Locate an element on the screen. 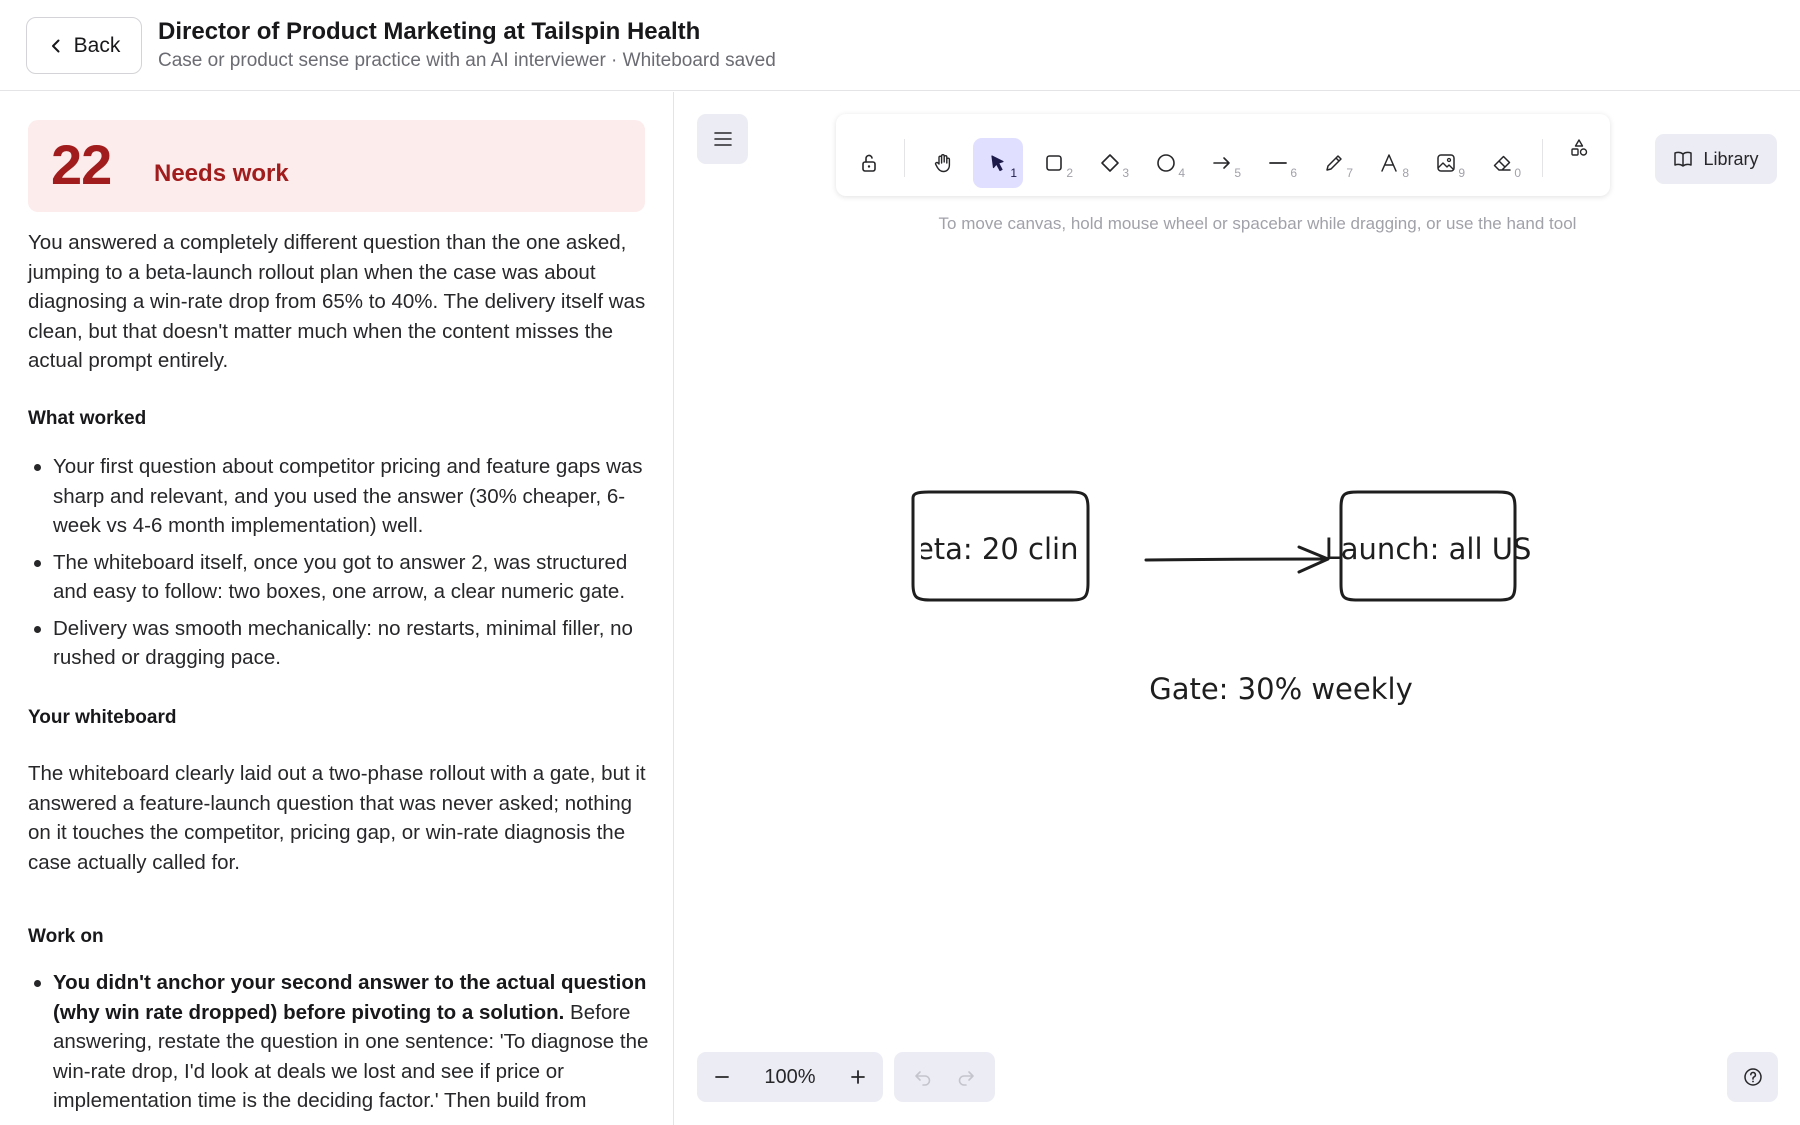  tool-image: 9 is located at coordinates (1446, 163).